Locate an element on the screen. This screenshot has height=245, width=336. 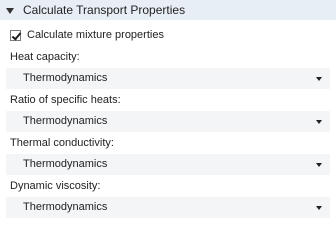
dropdown-value-dynamic-viscosity: Thermodynamics is located at coordinates (65, 207).